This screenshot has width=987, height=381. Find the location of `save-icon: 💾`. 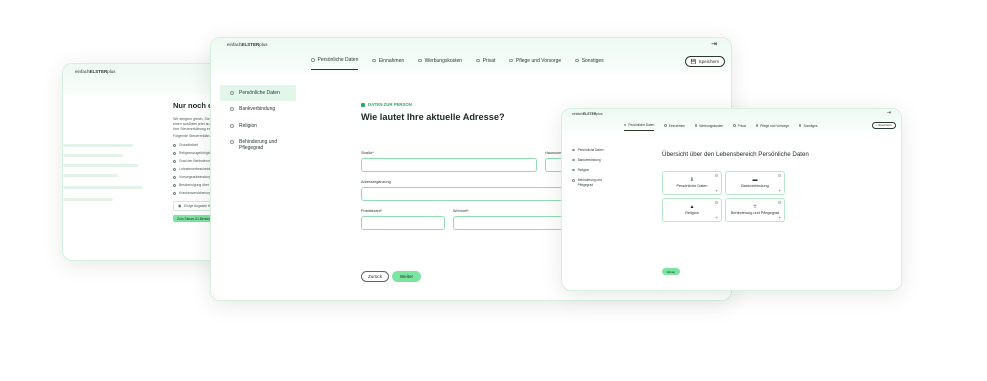

save-icon: 💾 is located at coordinates (693, 61).